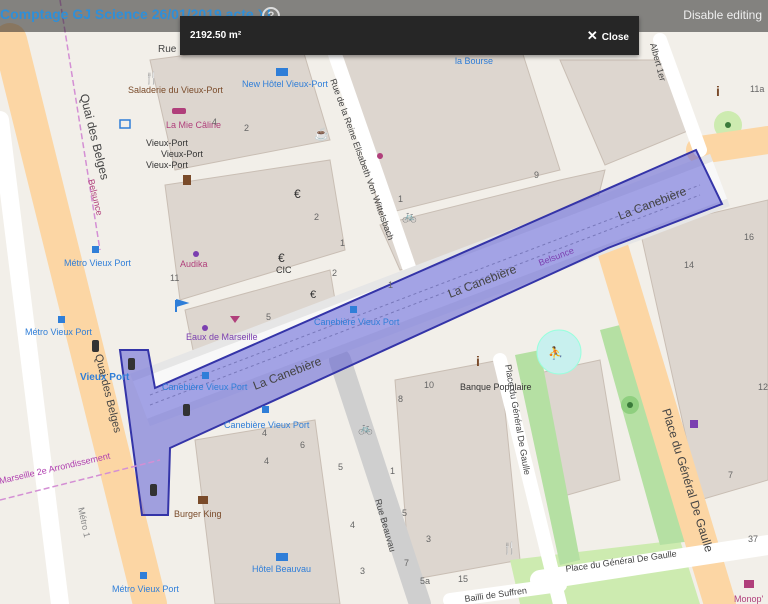 This screenshot has height=604, width=768. I want to click on shop-icon, so click(749, 584).